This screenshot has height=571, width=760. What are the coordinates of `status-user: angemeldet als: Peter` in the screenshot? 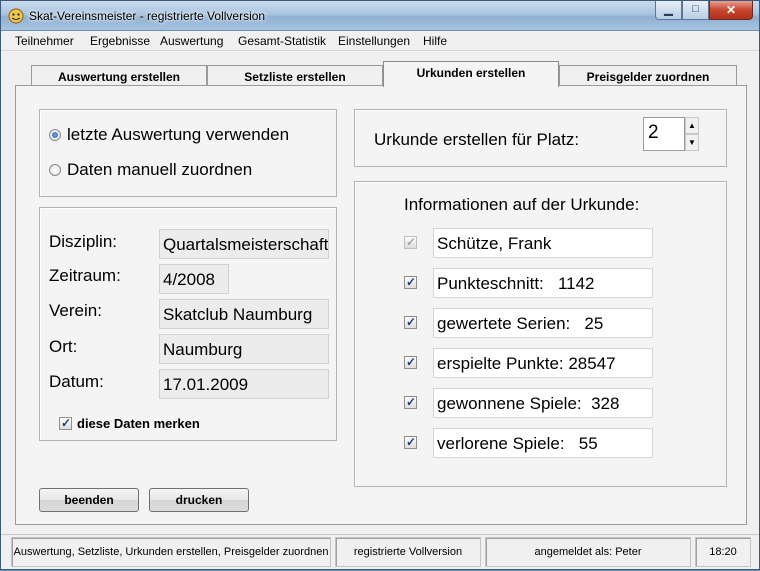 It's located at (588, 552).